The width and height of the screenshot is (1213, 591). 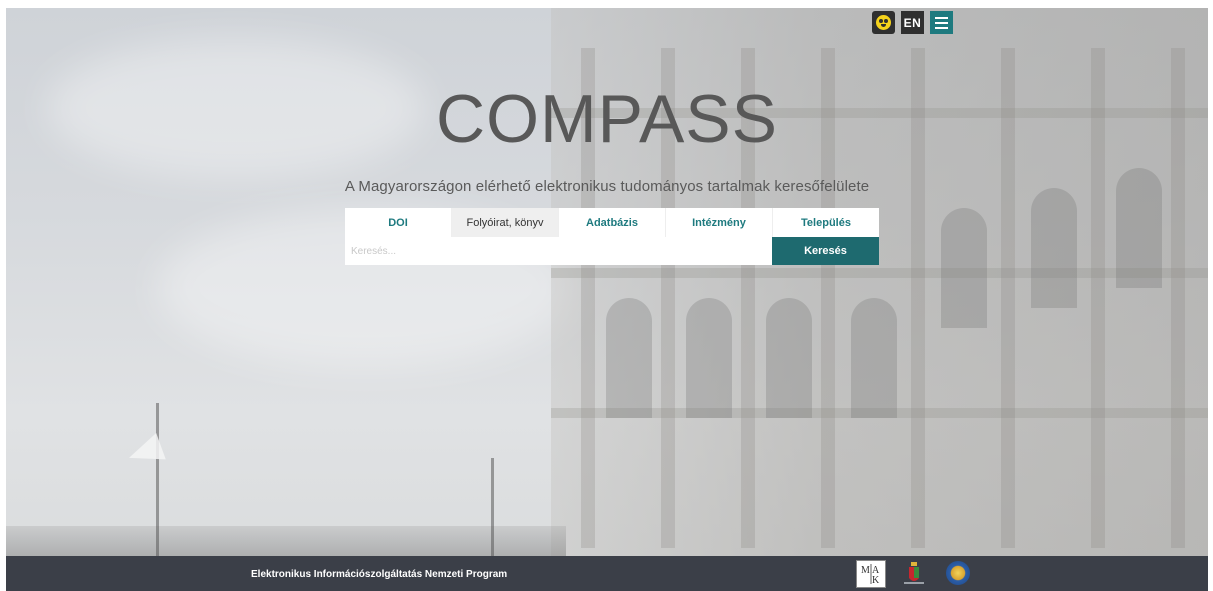 I want to click on background-hill, so click(x=286, y=541).